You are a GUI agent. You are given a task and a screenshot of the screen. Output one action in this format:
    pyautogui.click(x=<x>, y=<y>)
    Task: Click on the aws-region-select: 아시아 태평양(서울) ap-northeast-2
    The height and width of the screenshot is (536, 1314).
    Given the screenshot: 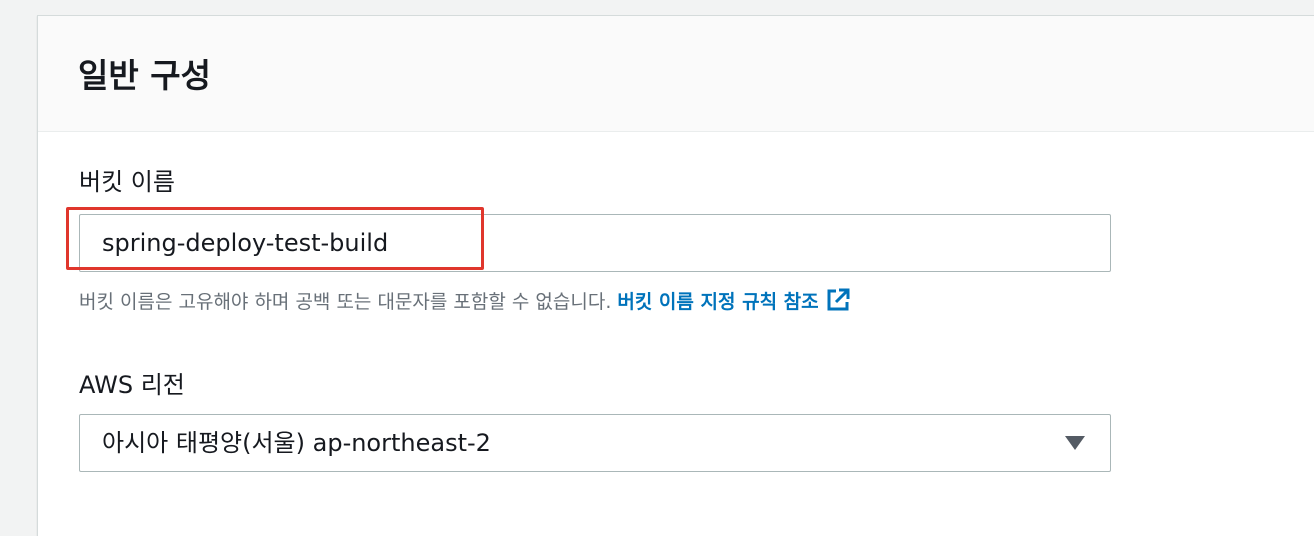 What is the action you would take?
    pyautogui.click(x=595, y=443)
    